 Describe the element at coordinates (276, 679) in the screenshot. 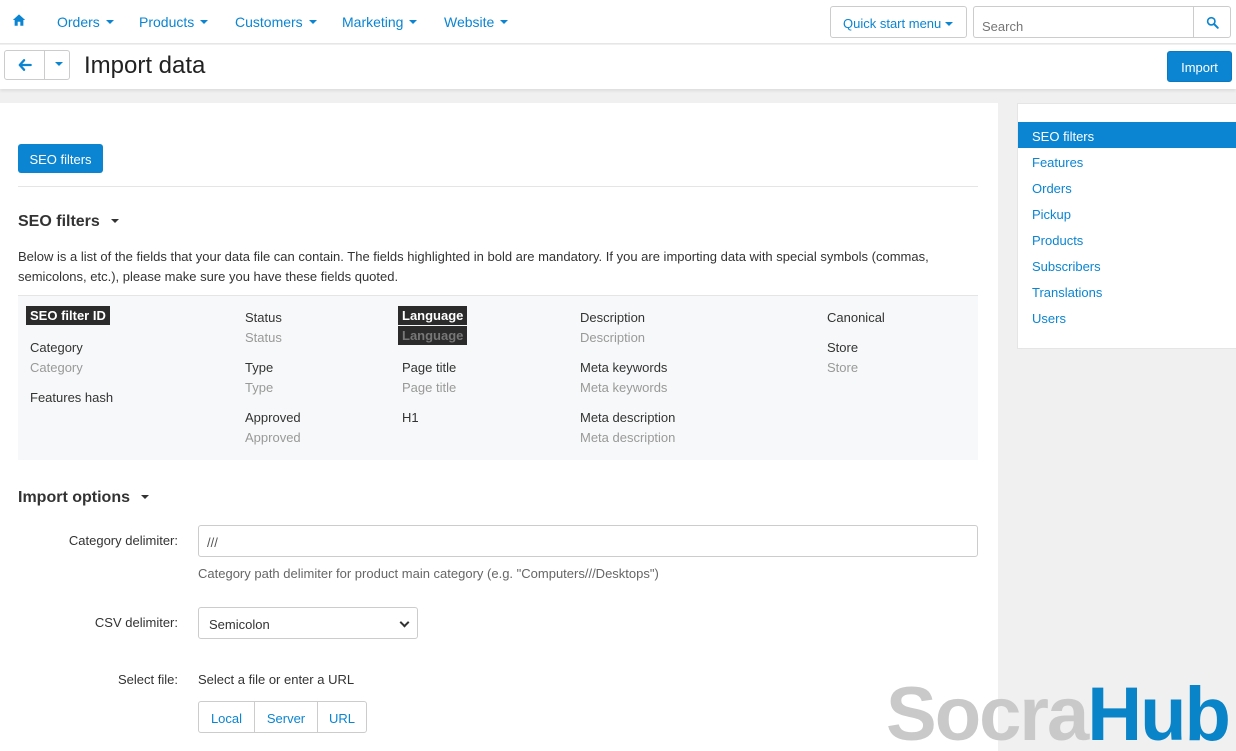

I see `select-file-hint: Select a file or enter a URL` at that location.